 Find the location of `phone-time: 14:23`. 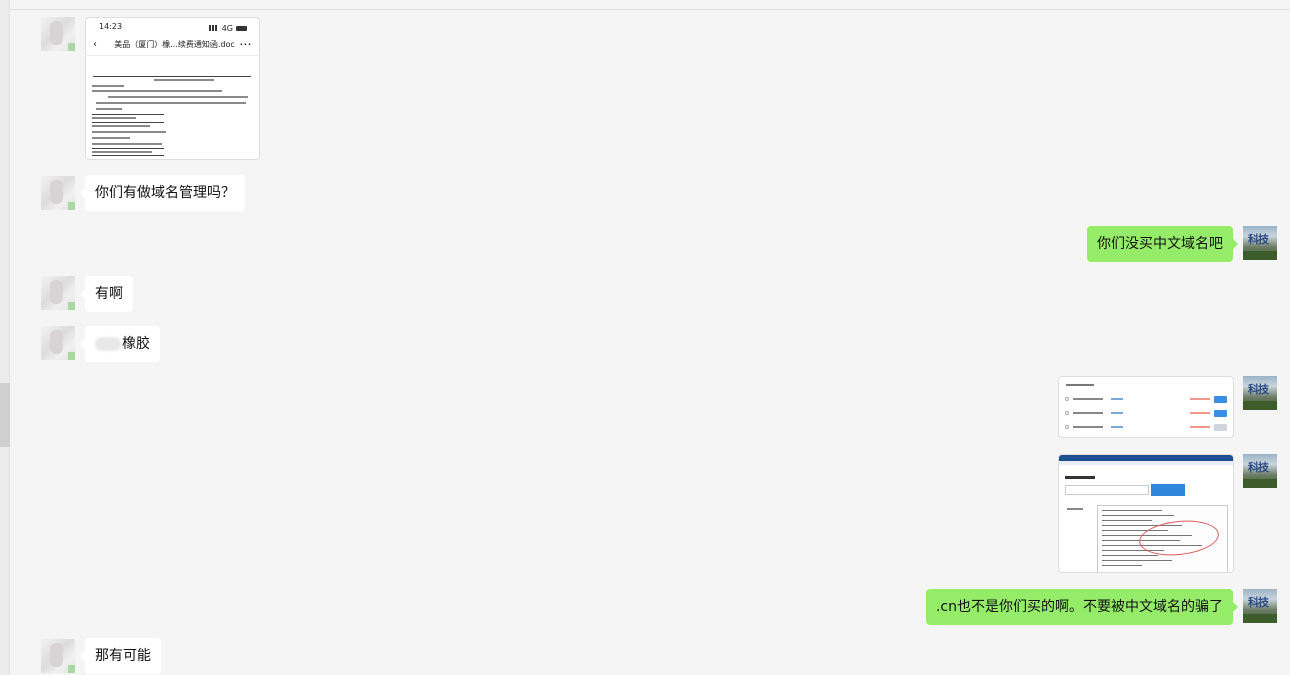

phone-time: 14:23 is located at coordinates (111, 26).